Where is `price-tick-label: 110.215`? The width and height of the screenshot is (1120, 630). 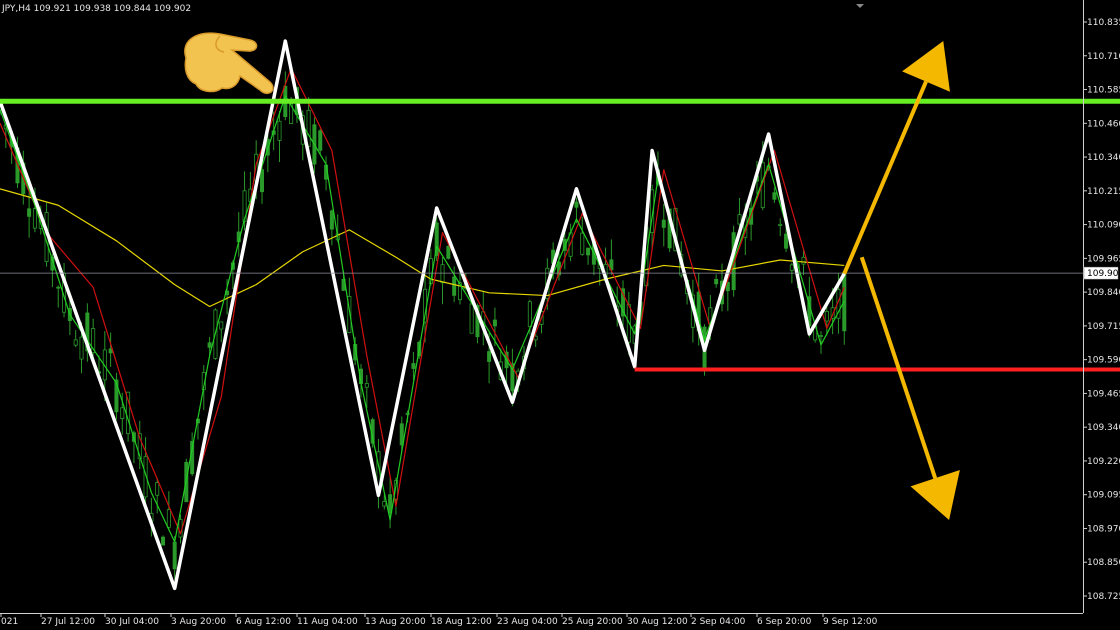
price-tick-label: 110.215 is located at coordinates (1103, 192).